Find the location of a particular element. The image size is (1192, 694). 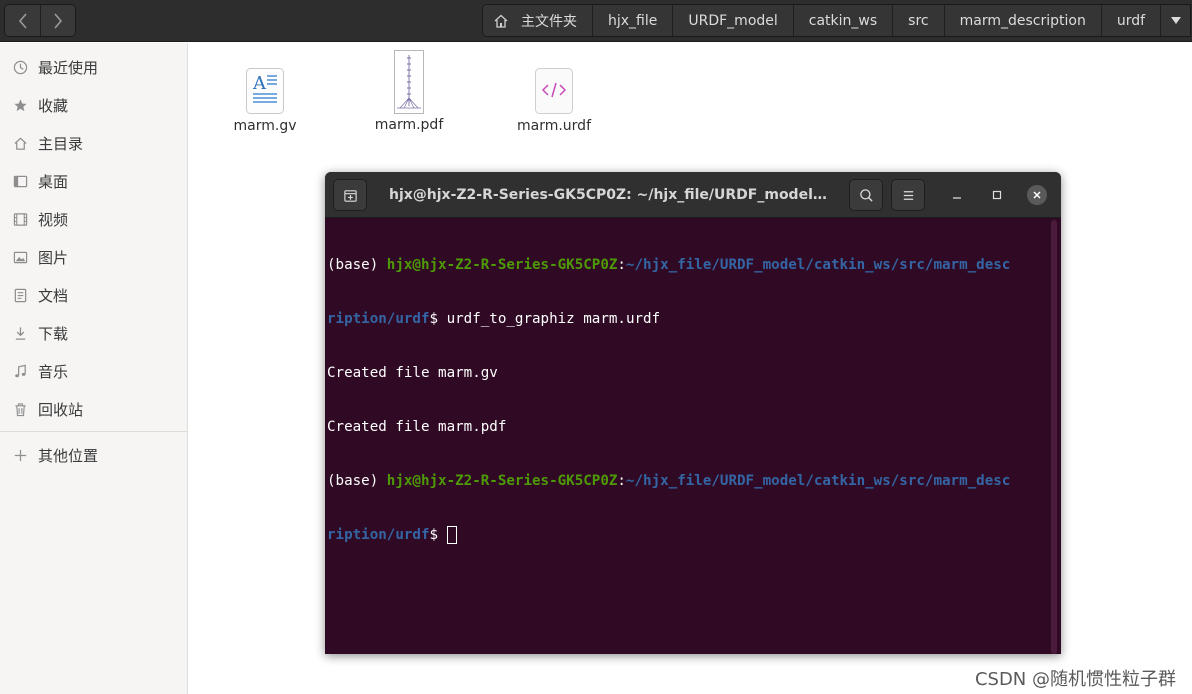

sidebar-item-label: 文档 is located at coordinates (53, 295).